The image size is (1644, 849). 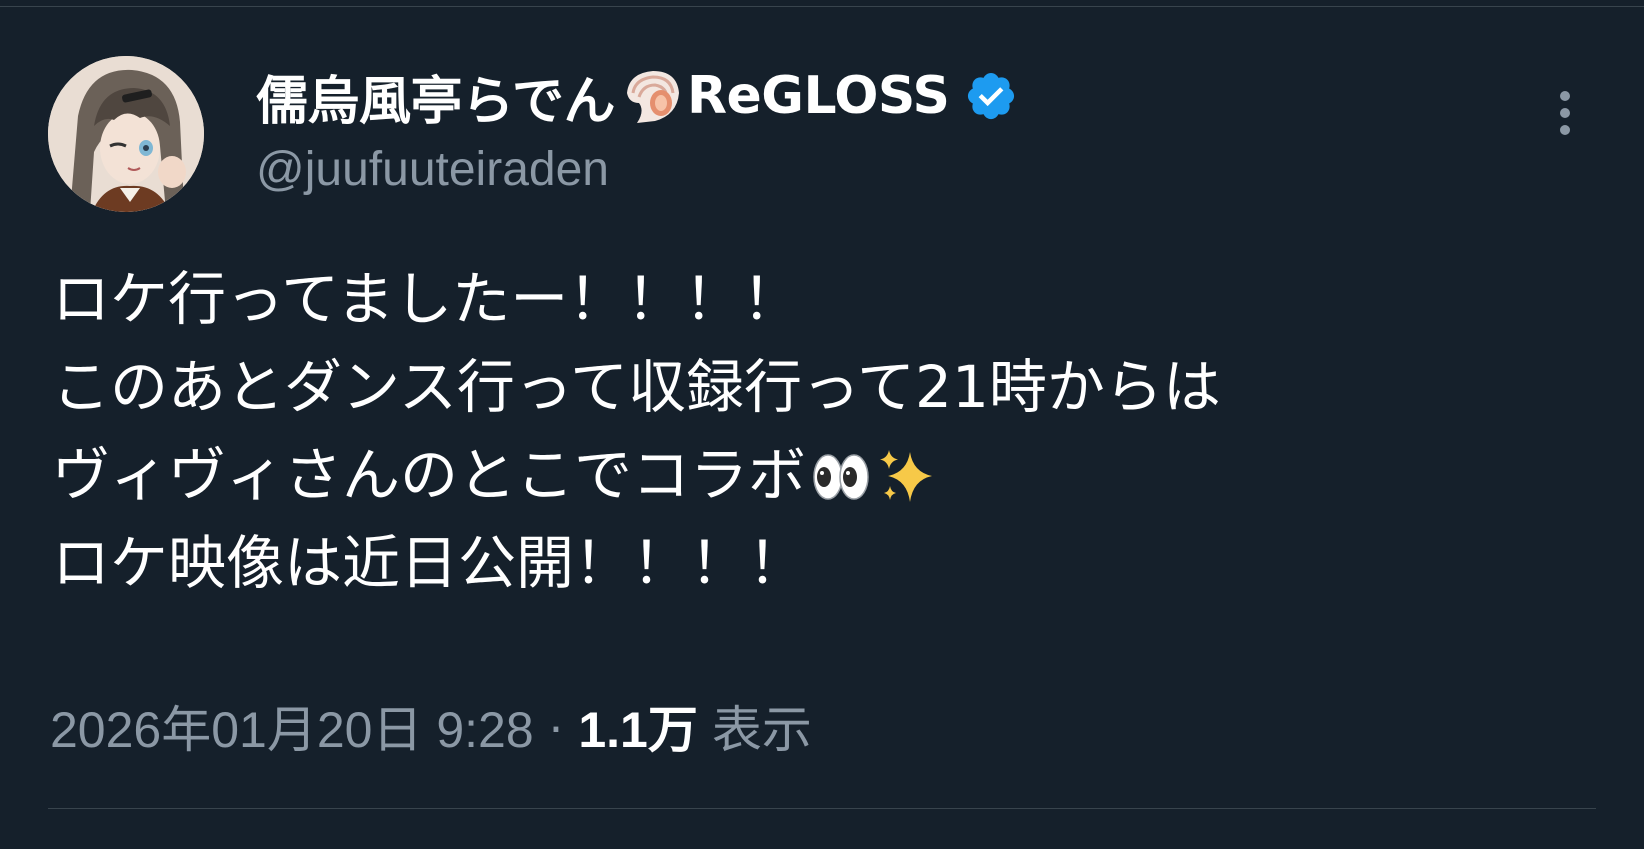 I want to click on spiral-shell-icon, so click(x=652, y=96).